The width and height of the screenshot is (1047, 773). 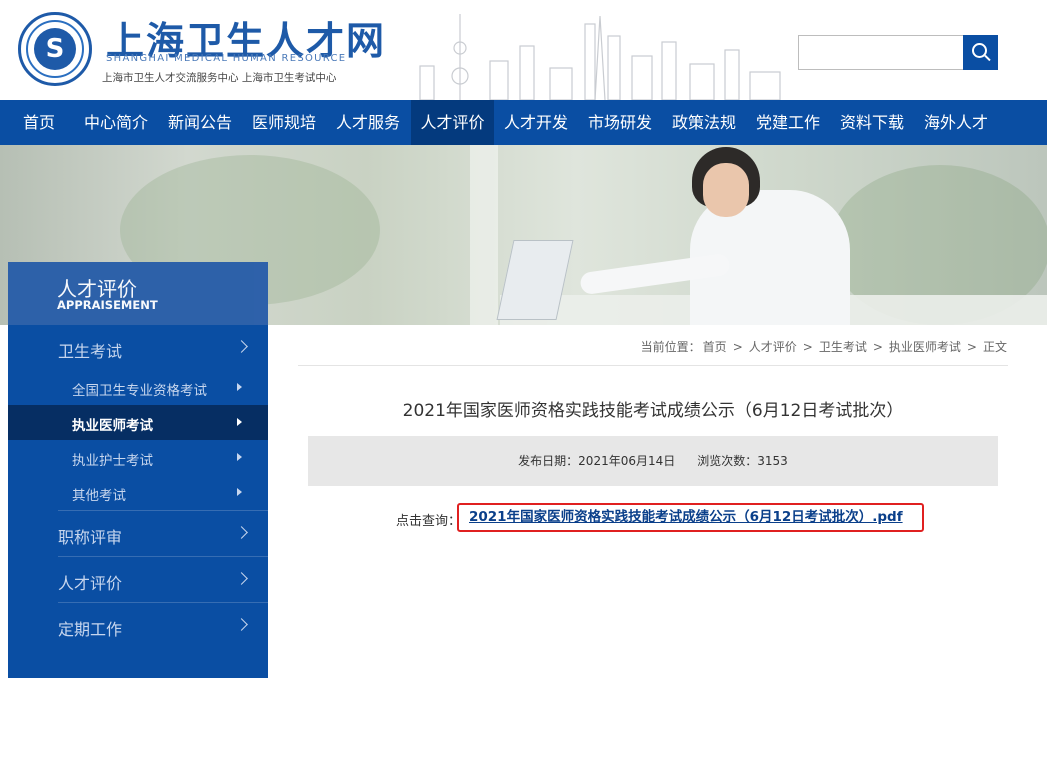 What do you see at coordinates (429, 521) in the screenshot?
I see `query-label: 点击查询：` at bounding box center [429, 521].